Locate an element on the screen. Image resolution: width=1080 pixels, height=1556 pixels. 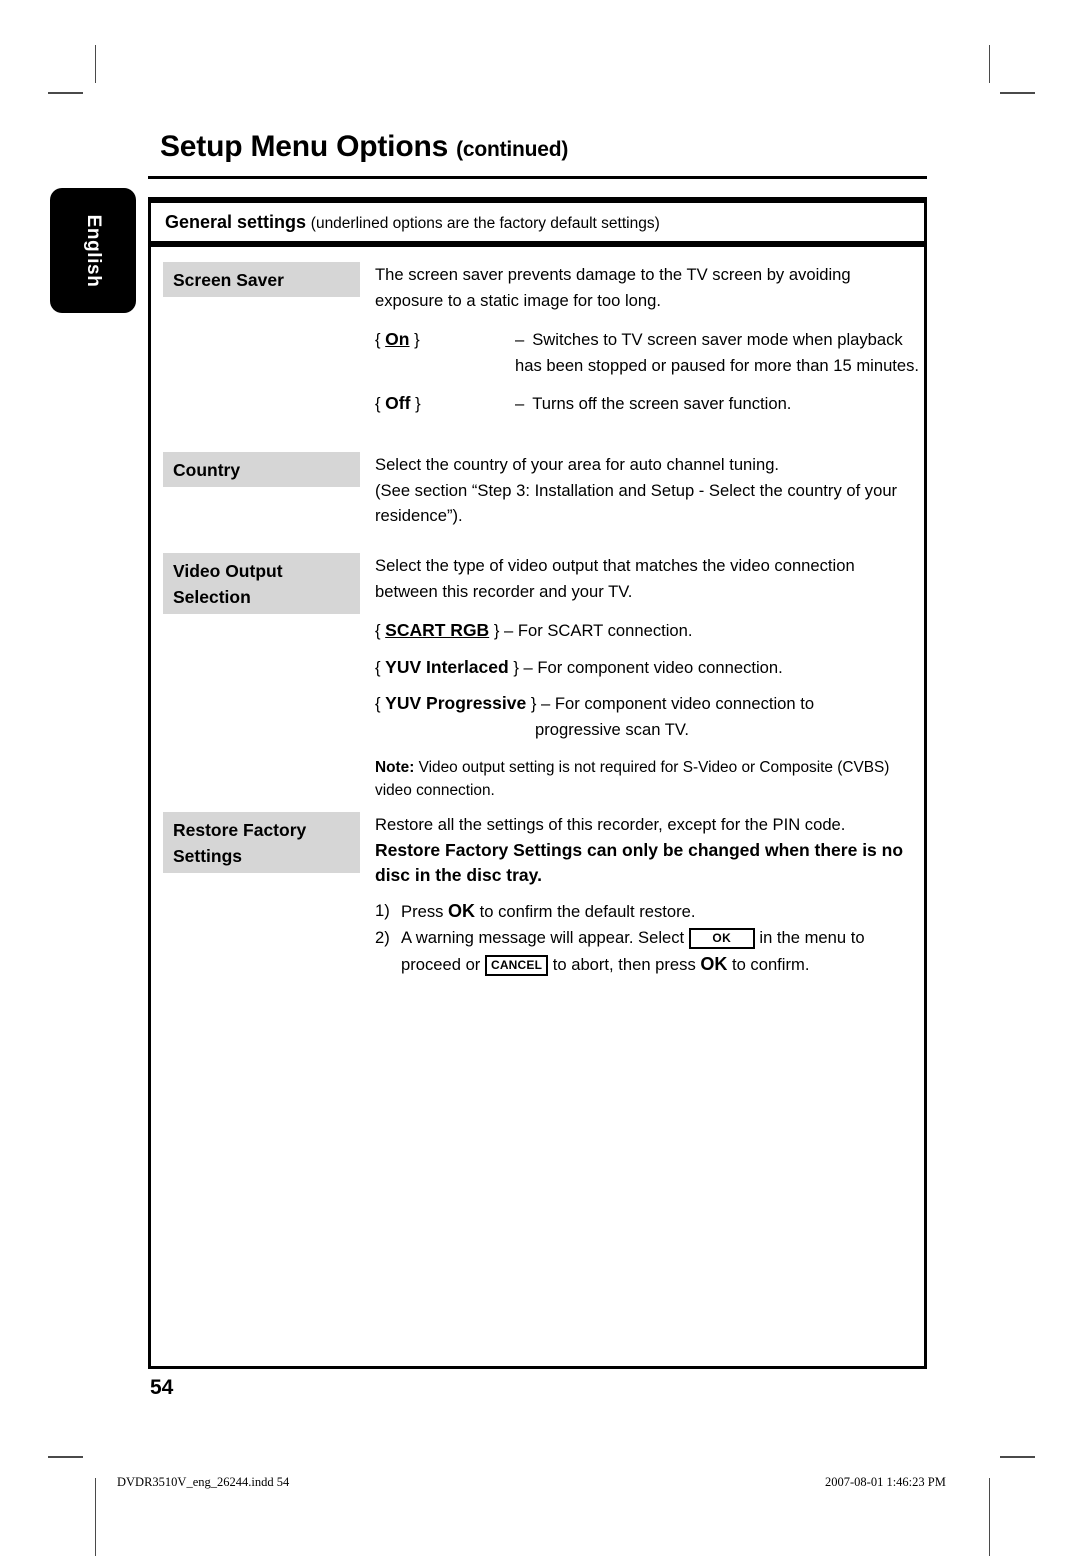
option-yuv-progressive-text-cont: progressive scan TV. is located at coordinates (612, 729).